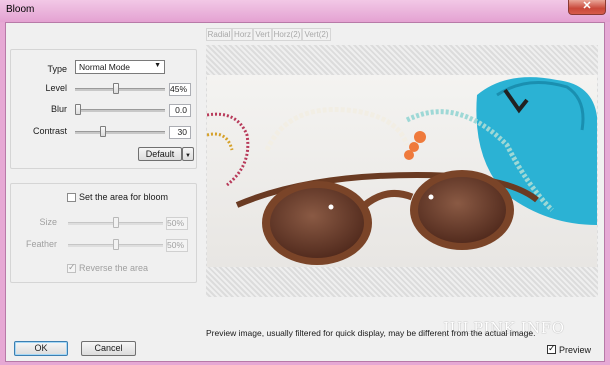  Describe the element at coordinates (56, 88) in the screenshot. I see `level-label: Level` at that location.